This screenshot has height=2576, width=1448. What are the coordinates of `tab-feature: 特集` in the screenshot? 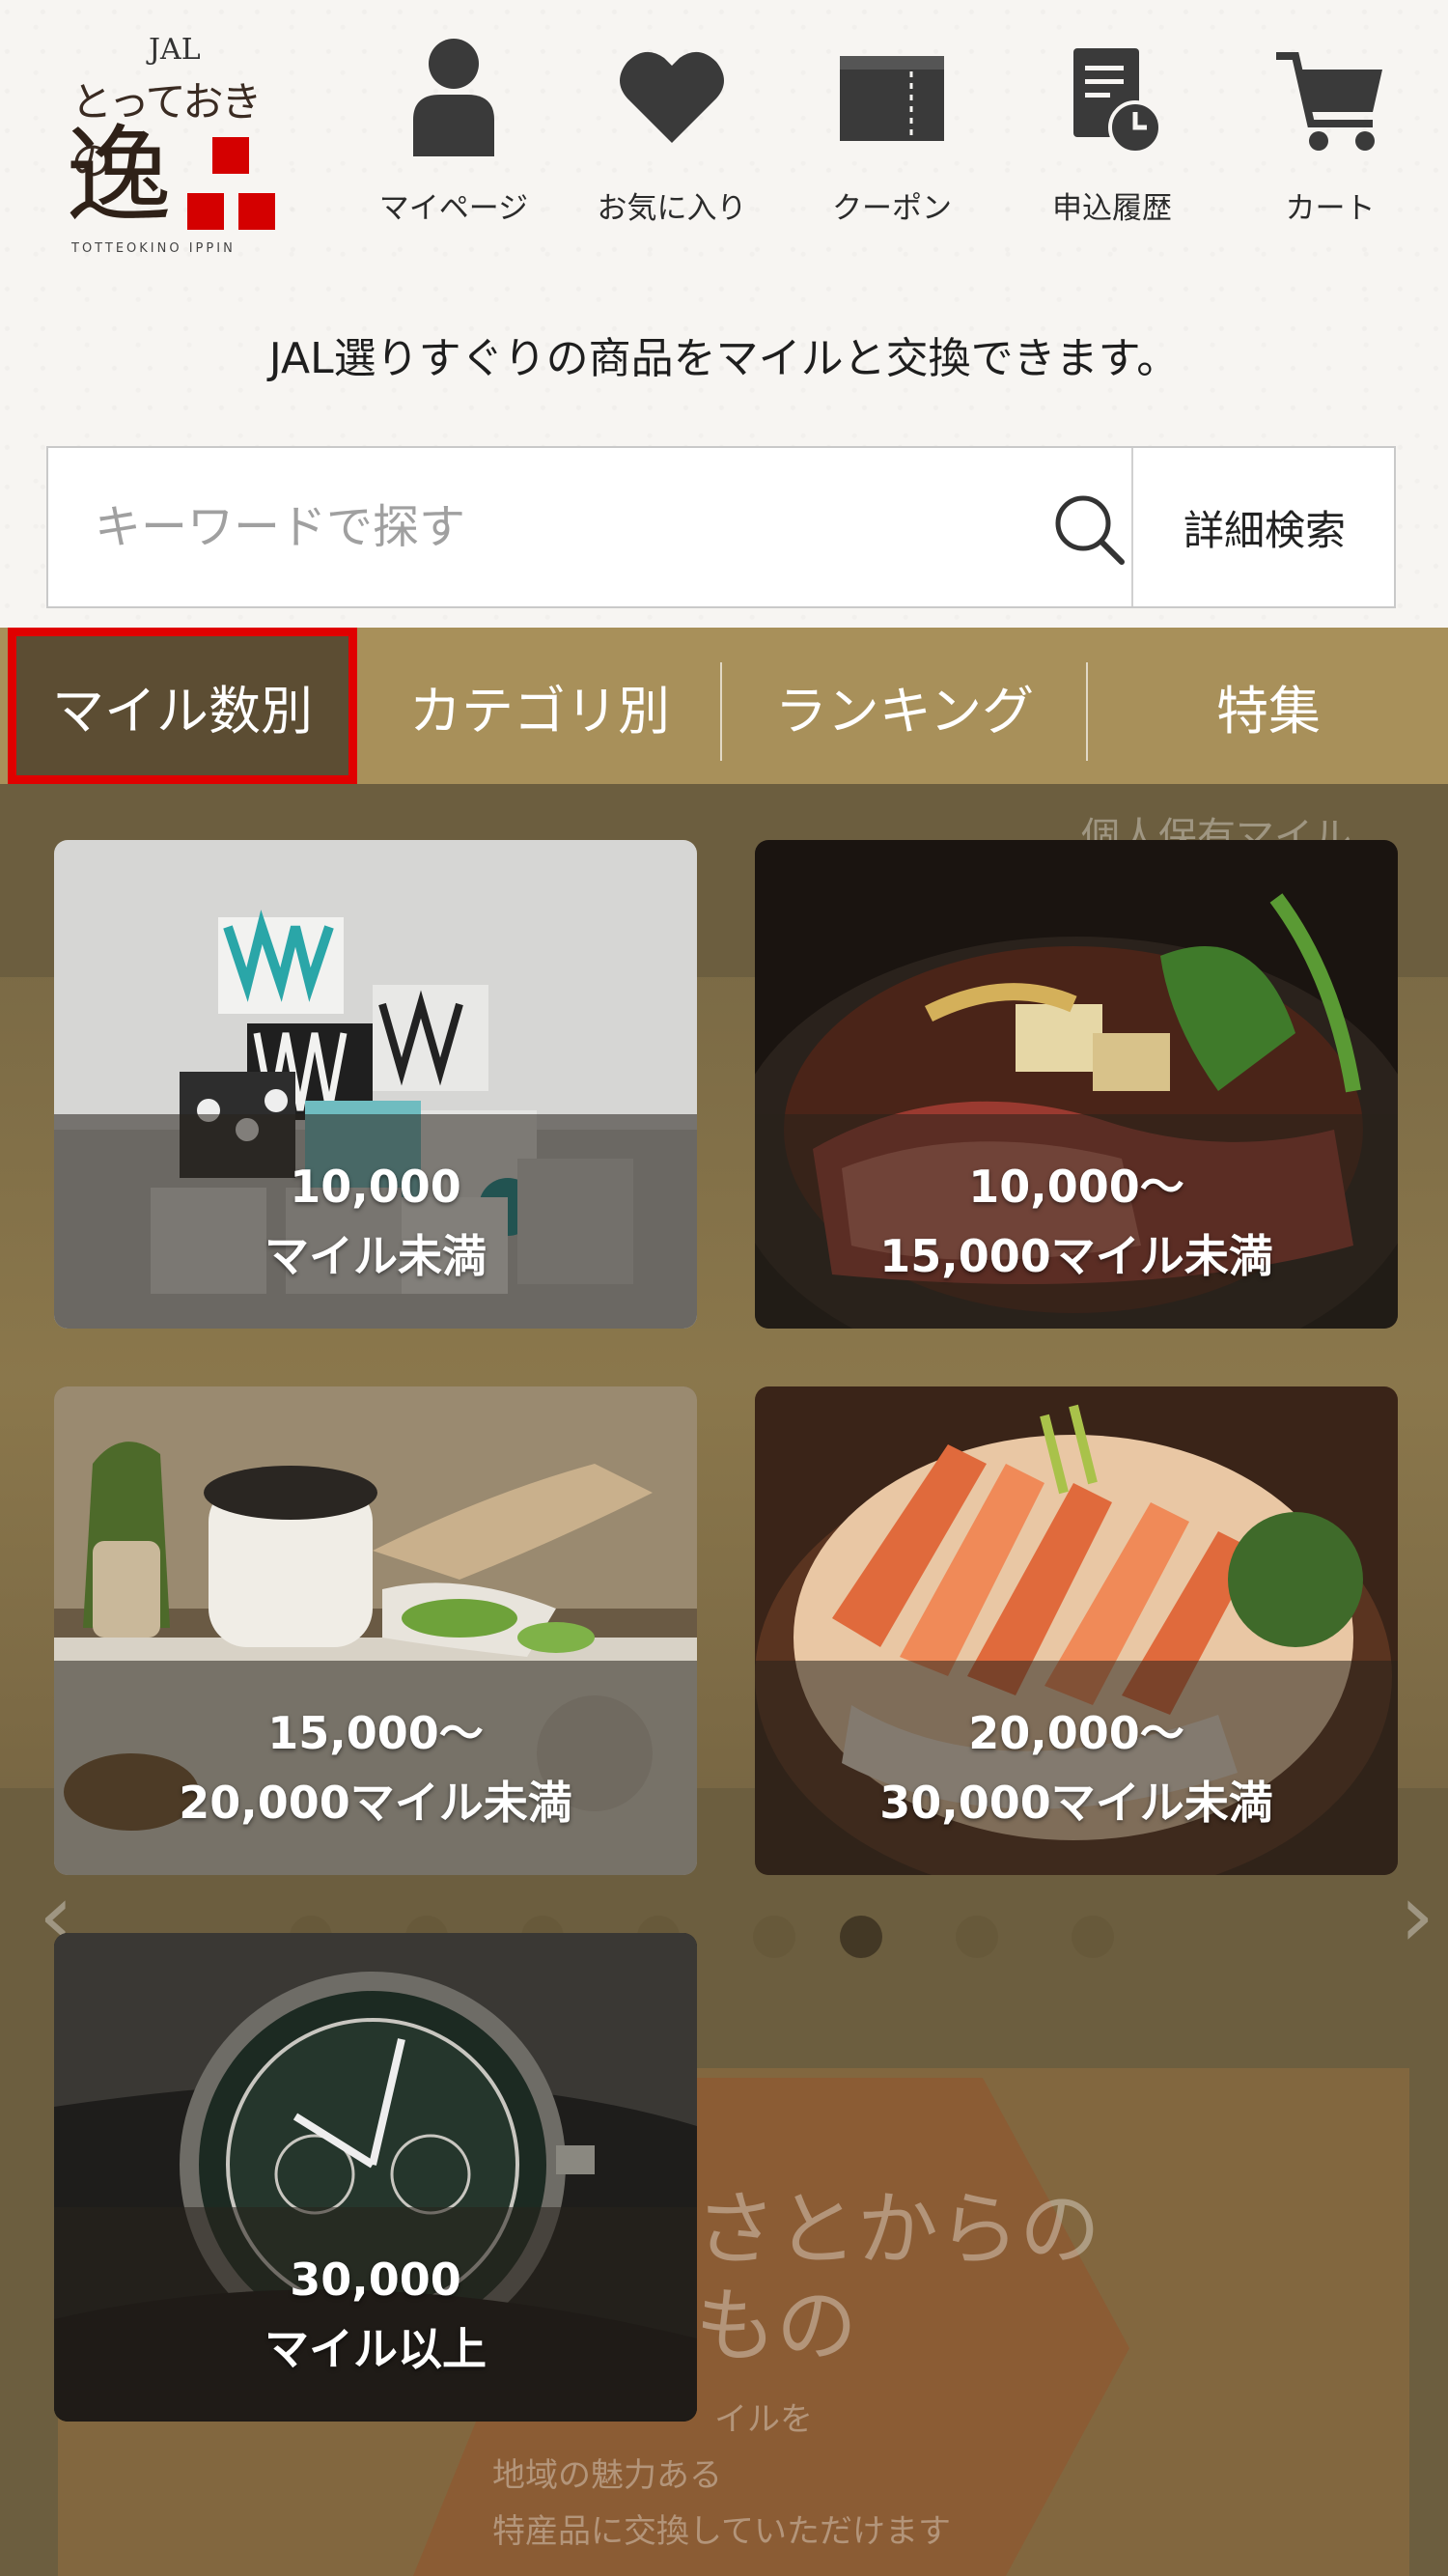 It's located at (1269, 706).